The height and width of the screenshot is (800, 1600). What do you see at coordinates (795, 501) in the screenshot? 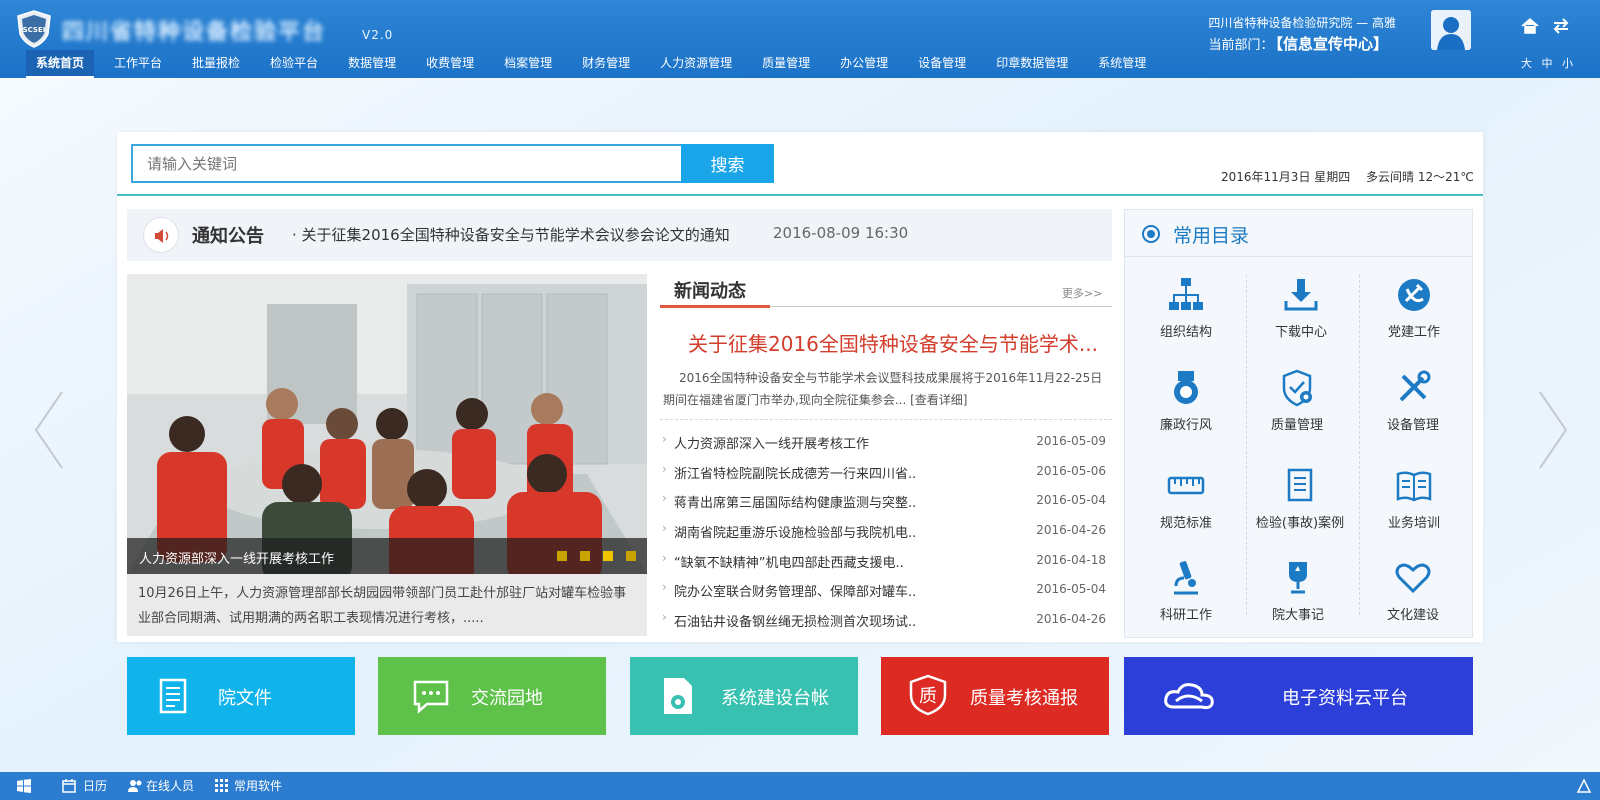
I see `news-item-title: 蒋青出席第三届国际结构健康监测与突整..` at bounding box center [795, 501].